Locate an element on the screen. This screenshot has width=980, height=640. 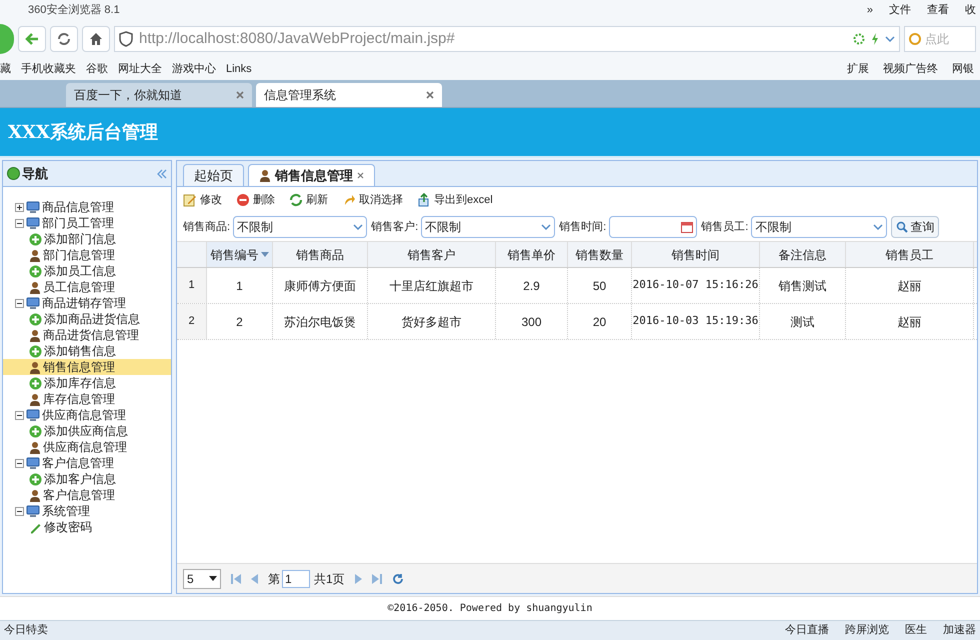
toolbar-button: 修改 is located at coordinates (202, 200).